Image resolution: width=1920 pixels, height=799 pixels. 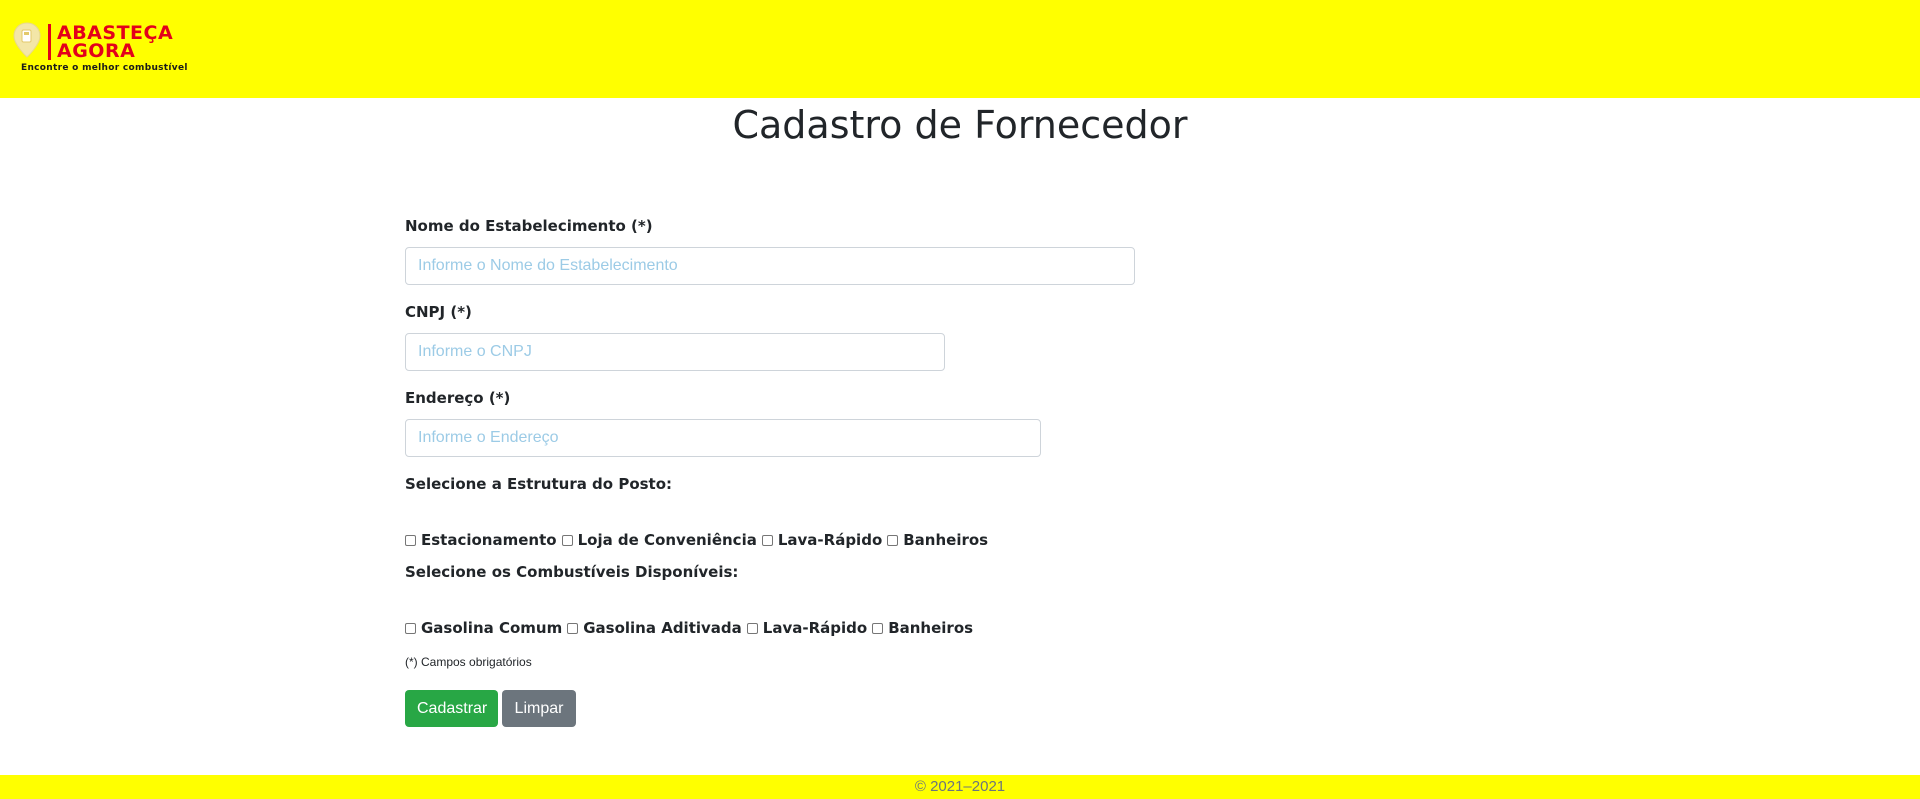 What do you see at coordinates (662, 628) in the screenshot?
I see `additive-gas-label: Gasolina Aditivada` at bounding box center [662, 628].